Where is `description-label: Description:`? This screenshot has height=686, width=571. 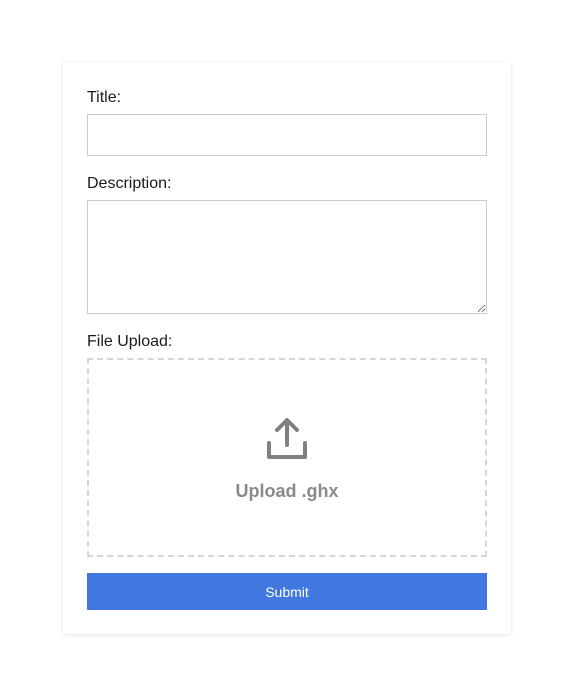
description-label: Description: is located at coordinates (129, 183).